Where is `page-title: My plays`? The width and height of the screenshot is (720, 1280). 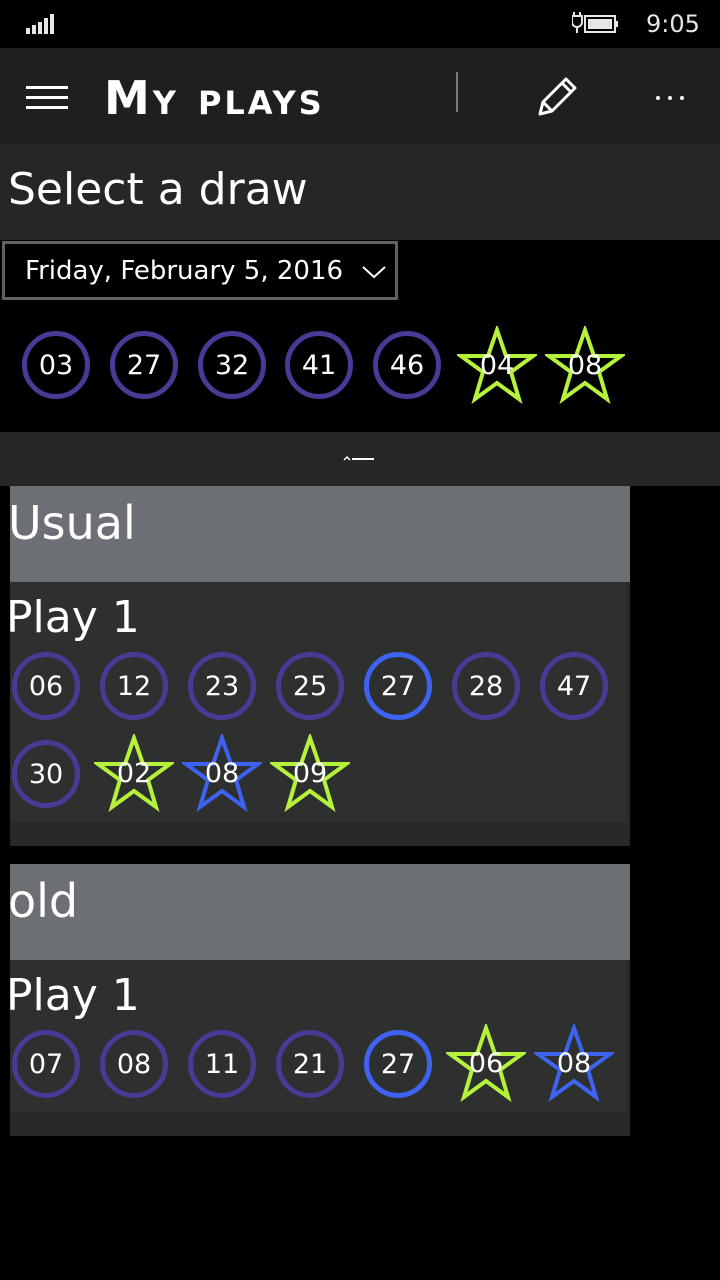 page-title: My plays is located at coordinates (214, 98).